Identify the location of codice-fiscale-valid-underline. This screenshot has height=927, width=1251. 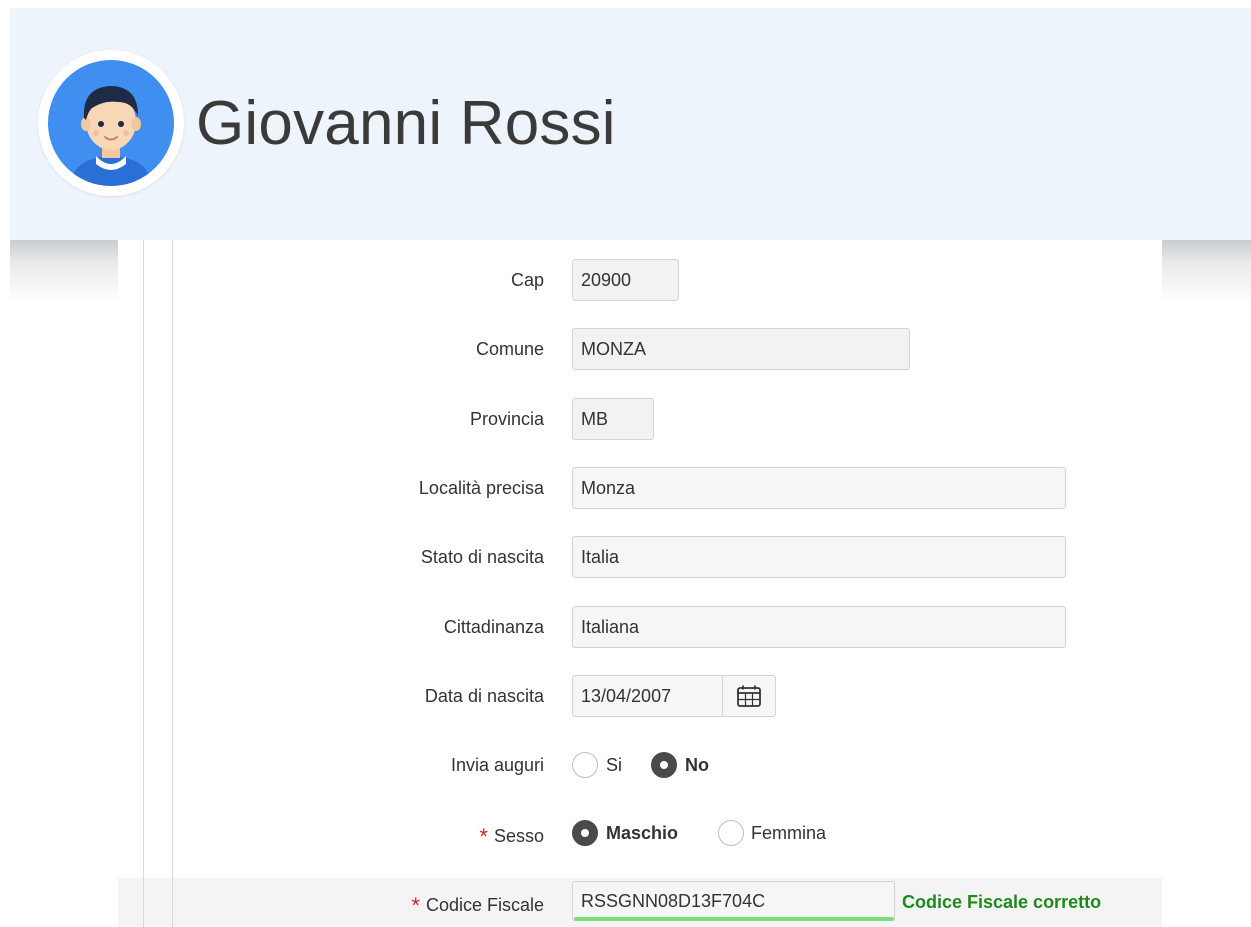
(734, 919).